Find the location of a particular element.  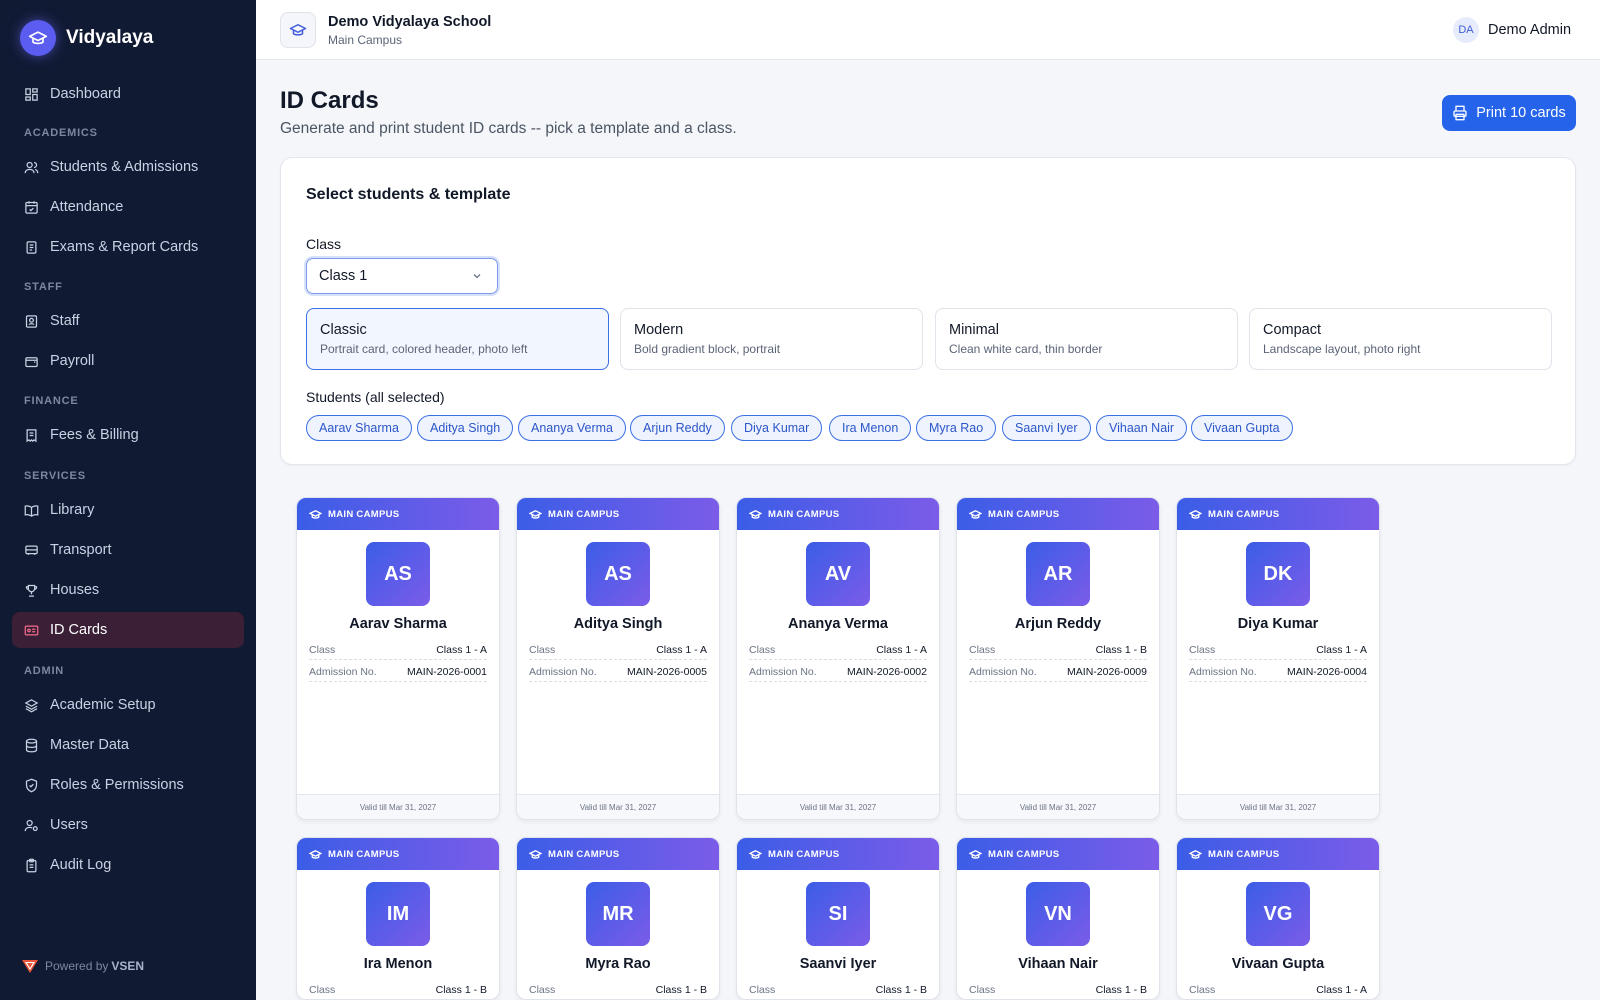

sidebar-item-library: Library is located at coordinates (128, 510).